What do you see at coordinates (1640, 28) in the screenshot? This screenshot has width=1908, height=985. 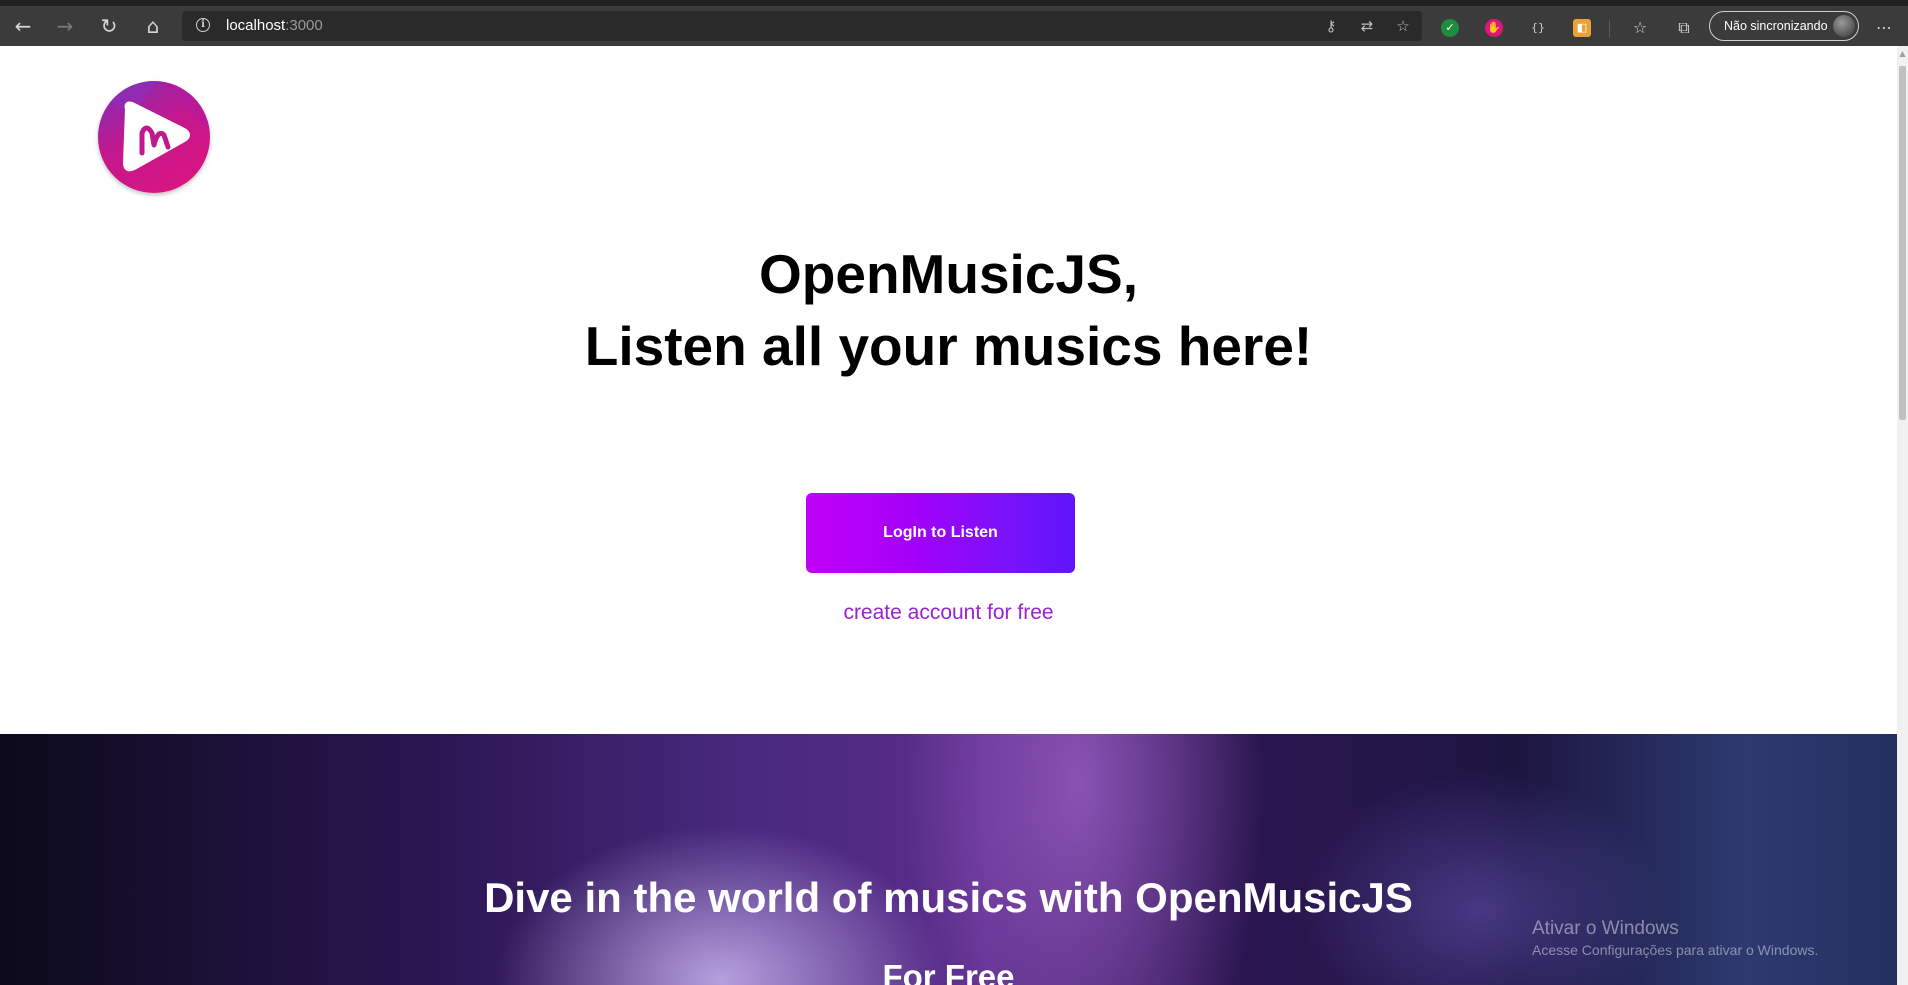 I see `favorites-list-icon: ☆` at bounding box center [1640, 28].